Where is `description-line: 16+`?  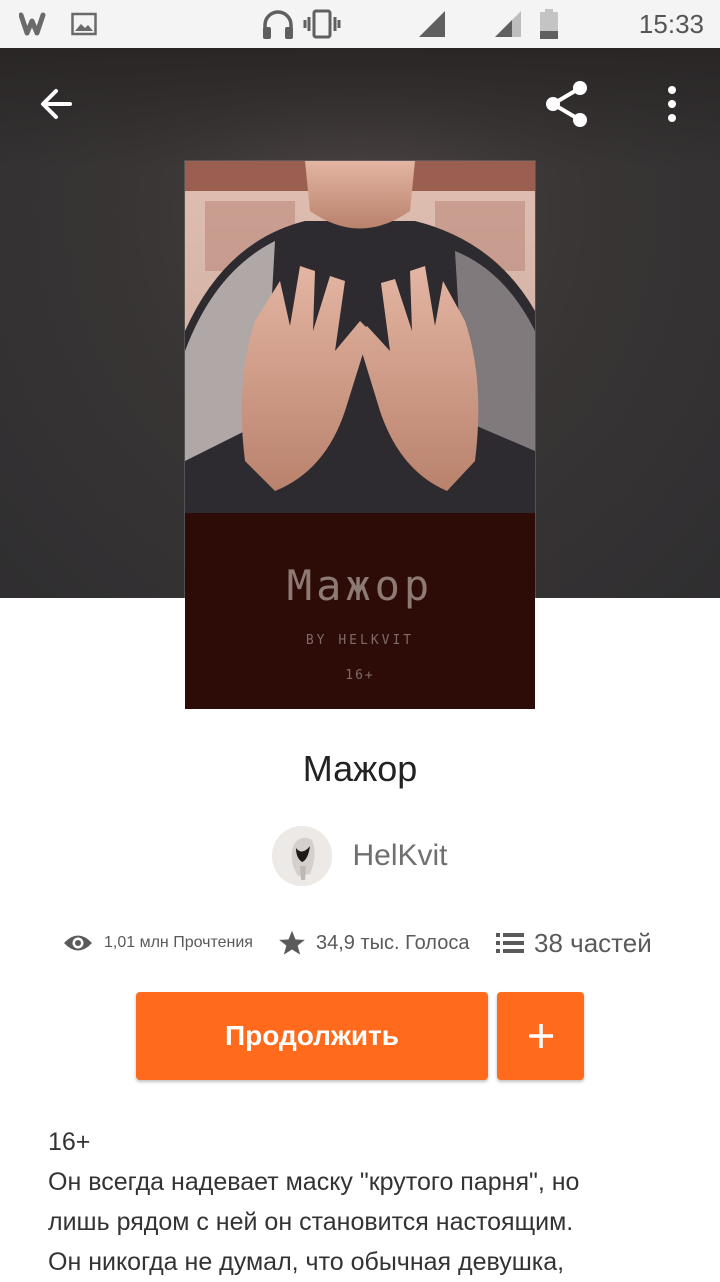 description-line: 16+ is located at coordinates (69, 1142).